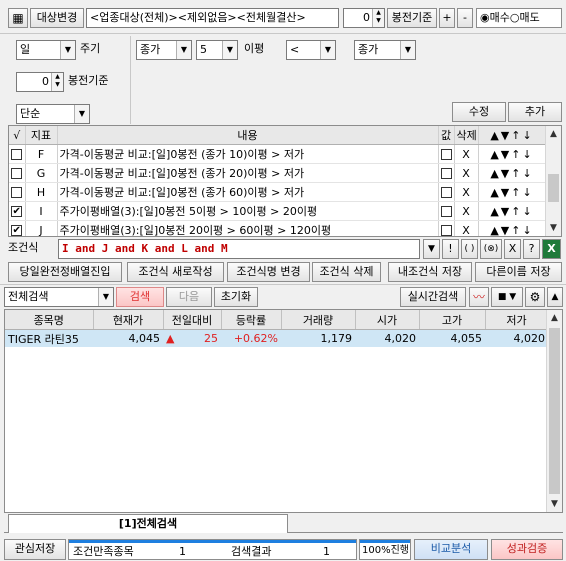 Image resolution: width=566 pixels, height=561 pixels. Describe the element at coordinates (175, 272) in the screenshot. I see `new-condition-button: 조건식 새로작성` at that location.